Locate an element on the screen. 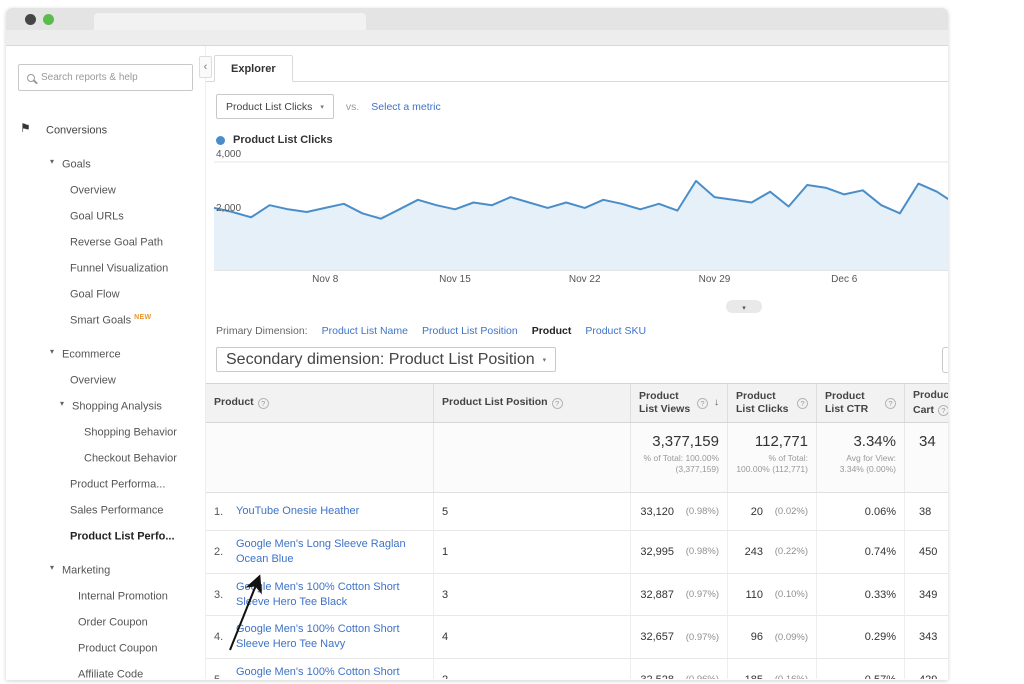 This screenshot has height=684, width=1024. table-search-box is located at coordinates (945, 360).